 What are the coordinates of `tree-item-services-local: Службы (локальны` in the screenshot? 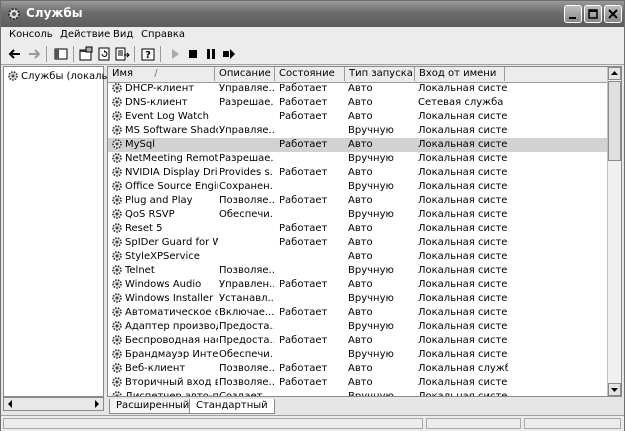 It's located at (64, 76).